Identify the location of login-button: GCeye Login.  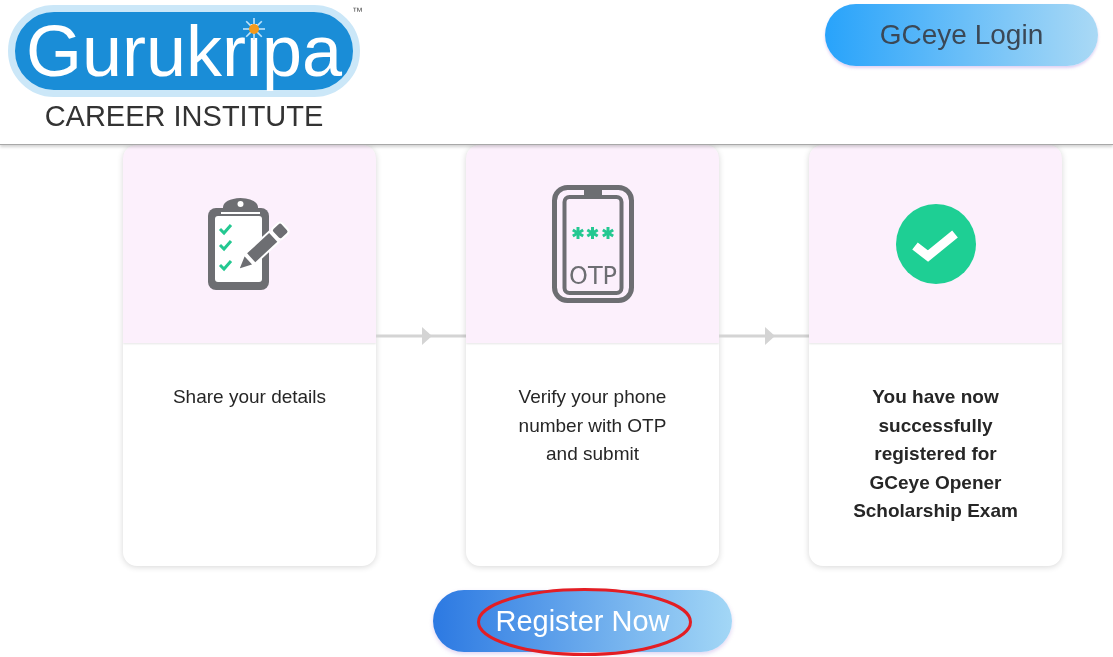
(961, 35).